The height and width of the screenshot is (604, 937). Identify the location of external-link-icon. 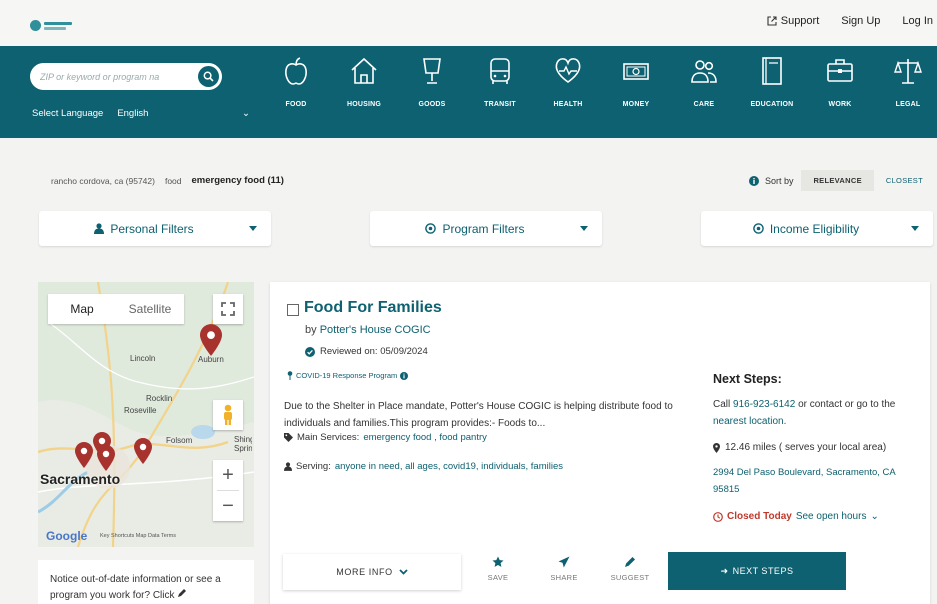
(772, 21).